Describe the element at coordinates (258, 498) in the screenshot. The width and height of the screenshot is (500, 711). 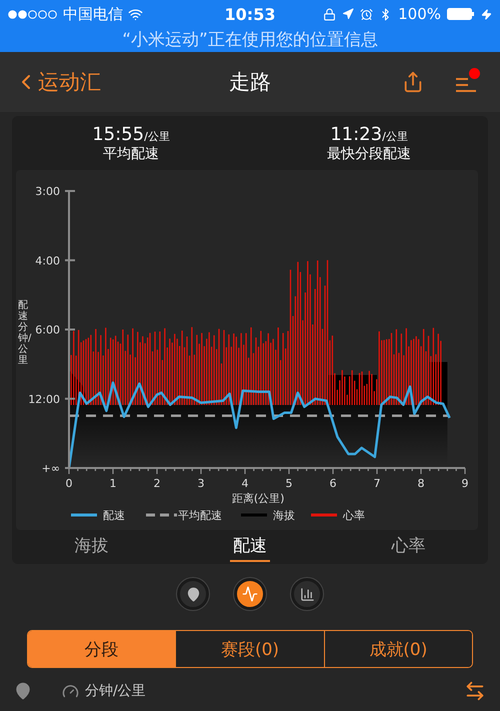
I see `x-axis-label: 距离(公里)` at that location.